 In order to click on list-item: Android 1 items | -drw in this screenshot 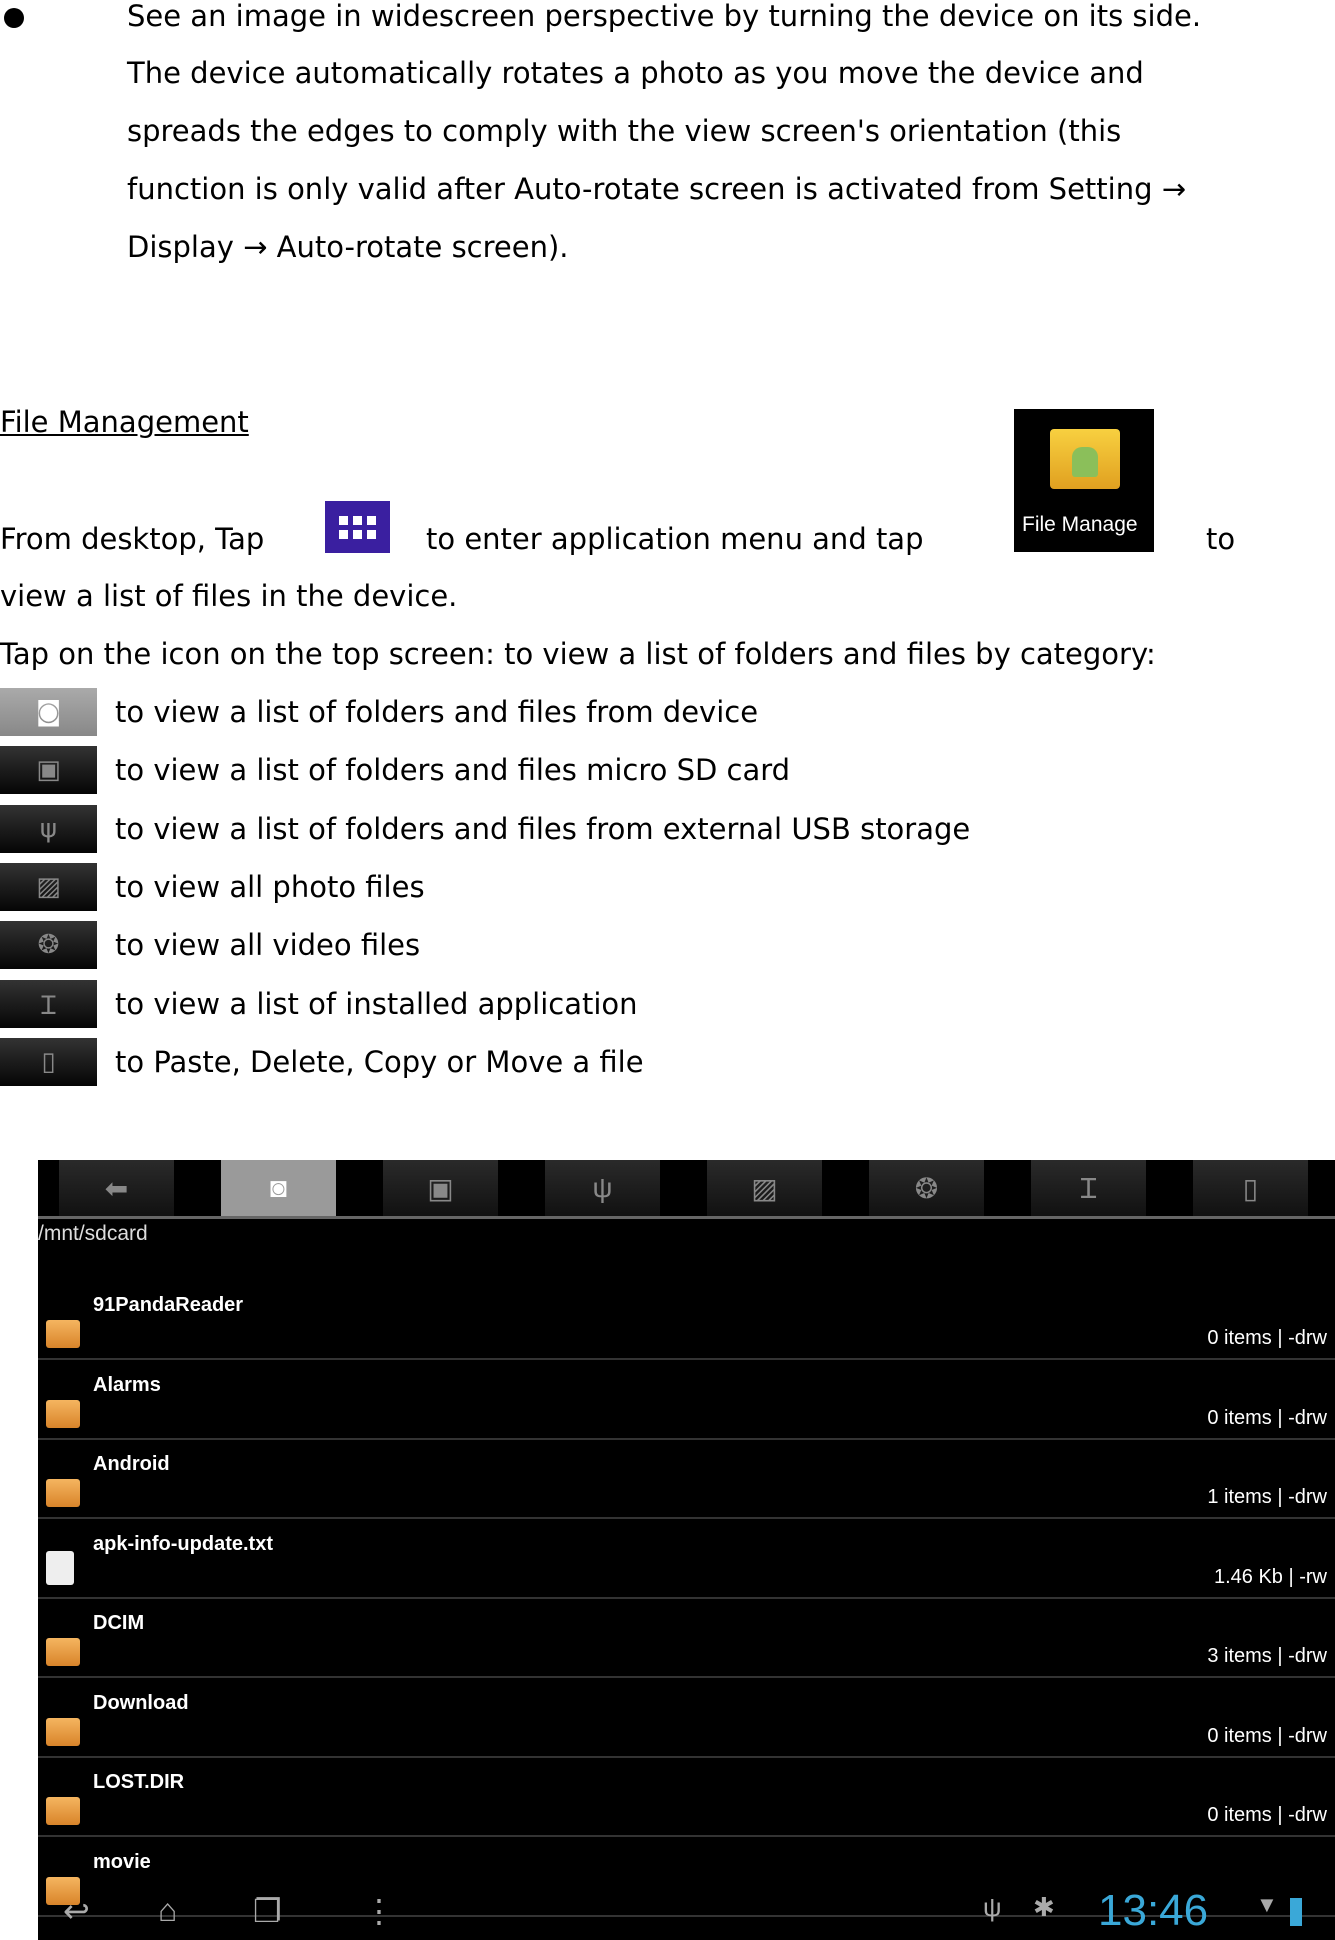, I will do `click(686, 1479)`.